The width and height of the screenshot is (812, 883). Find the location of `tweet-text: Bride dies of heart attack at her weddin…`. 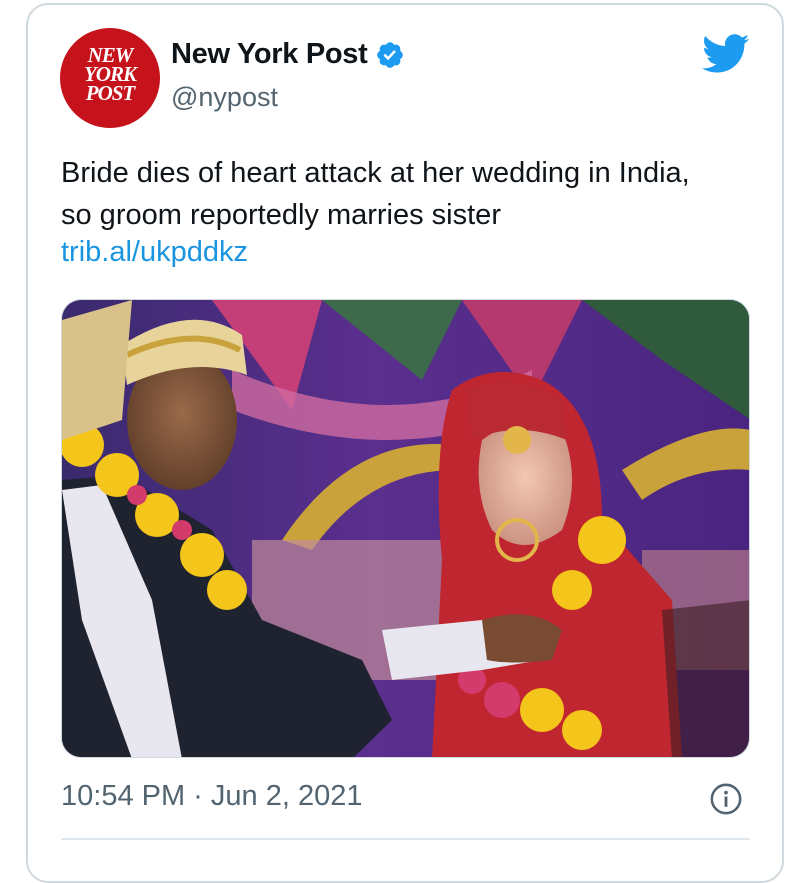

tweet-text: Bride dies of heart attack at her weddin… is located at coordinates (411, 194).